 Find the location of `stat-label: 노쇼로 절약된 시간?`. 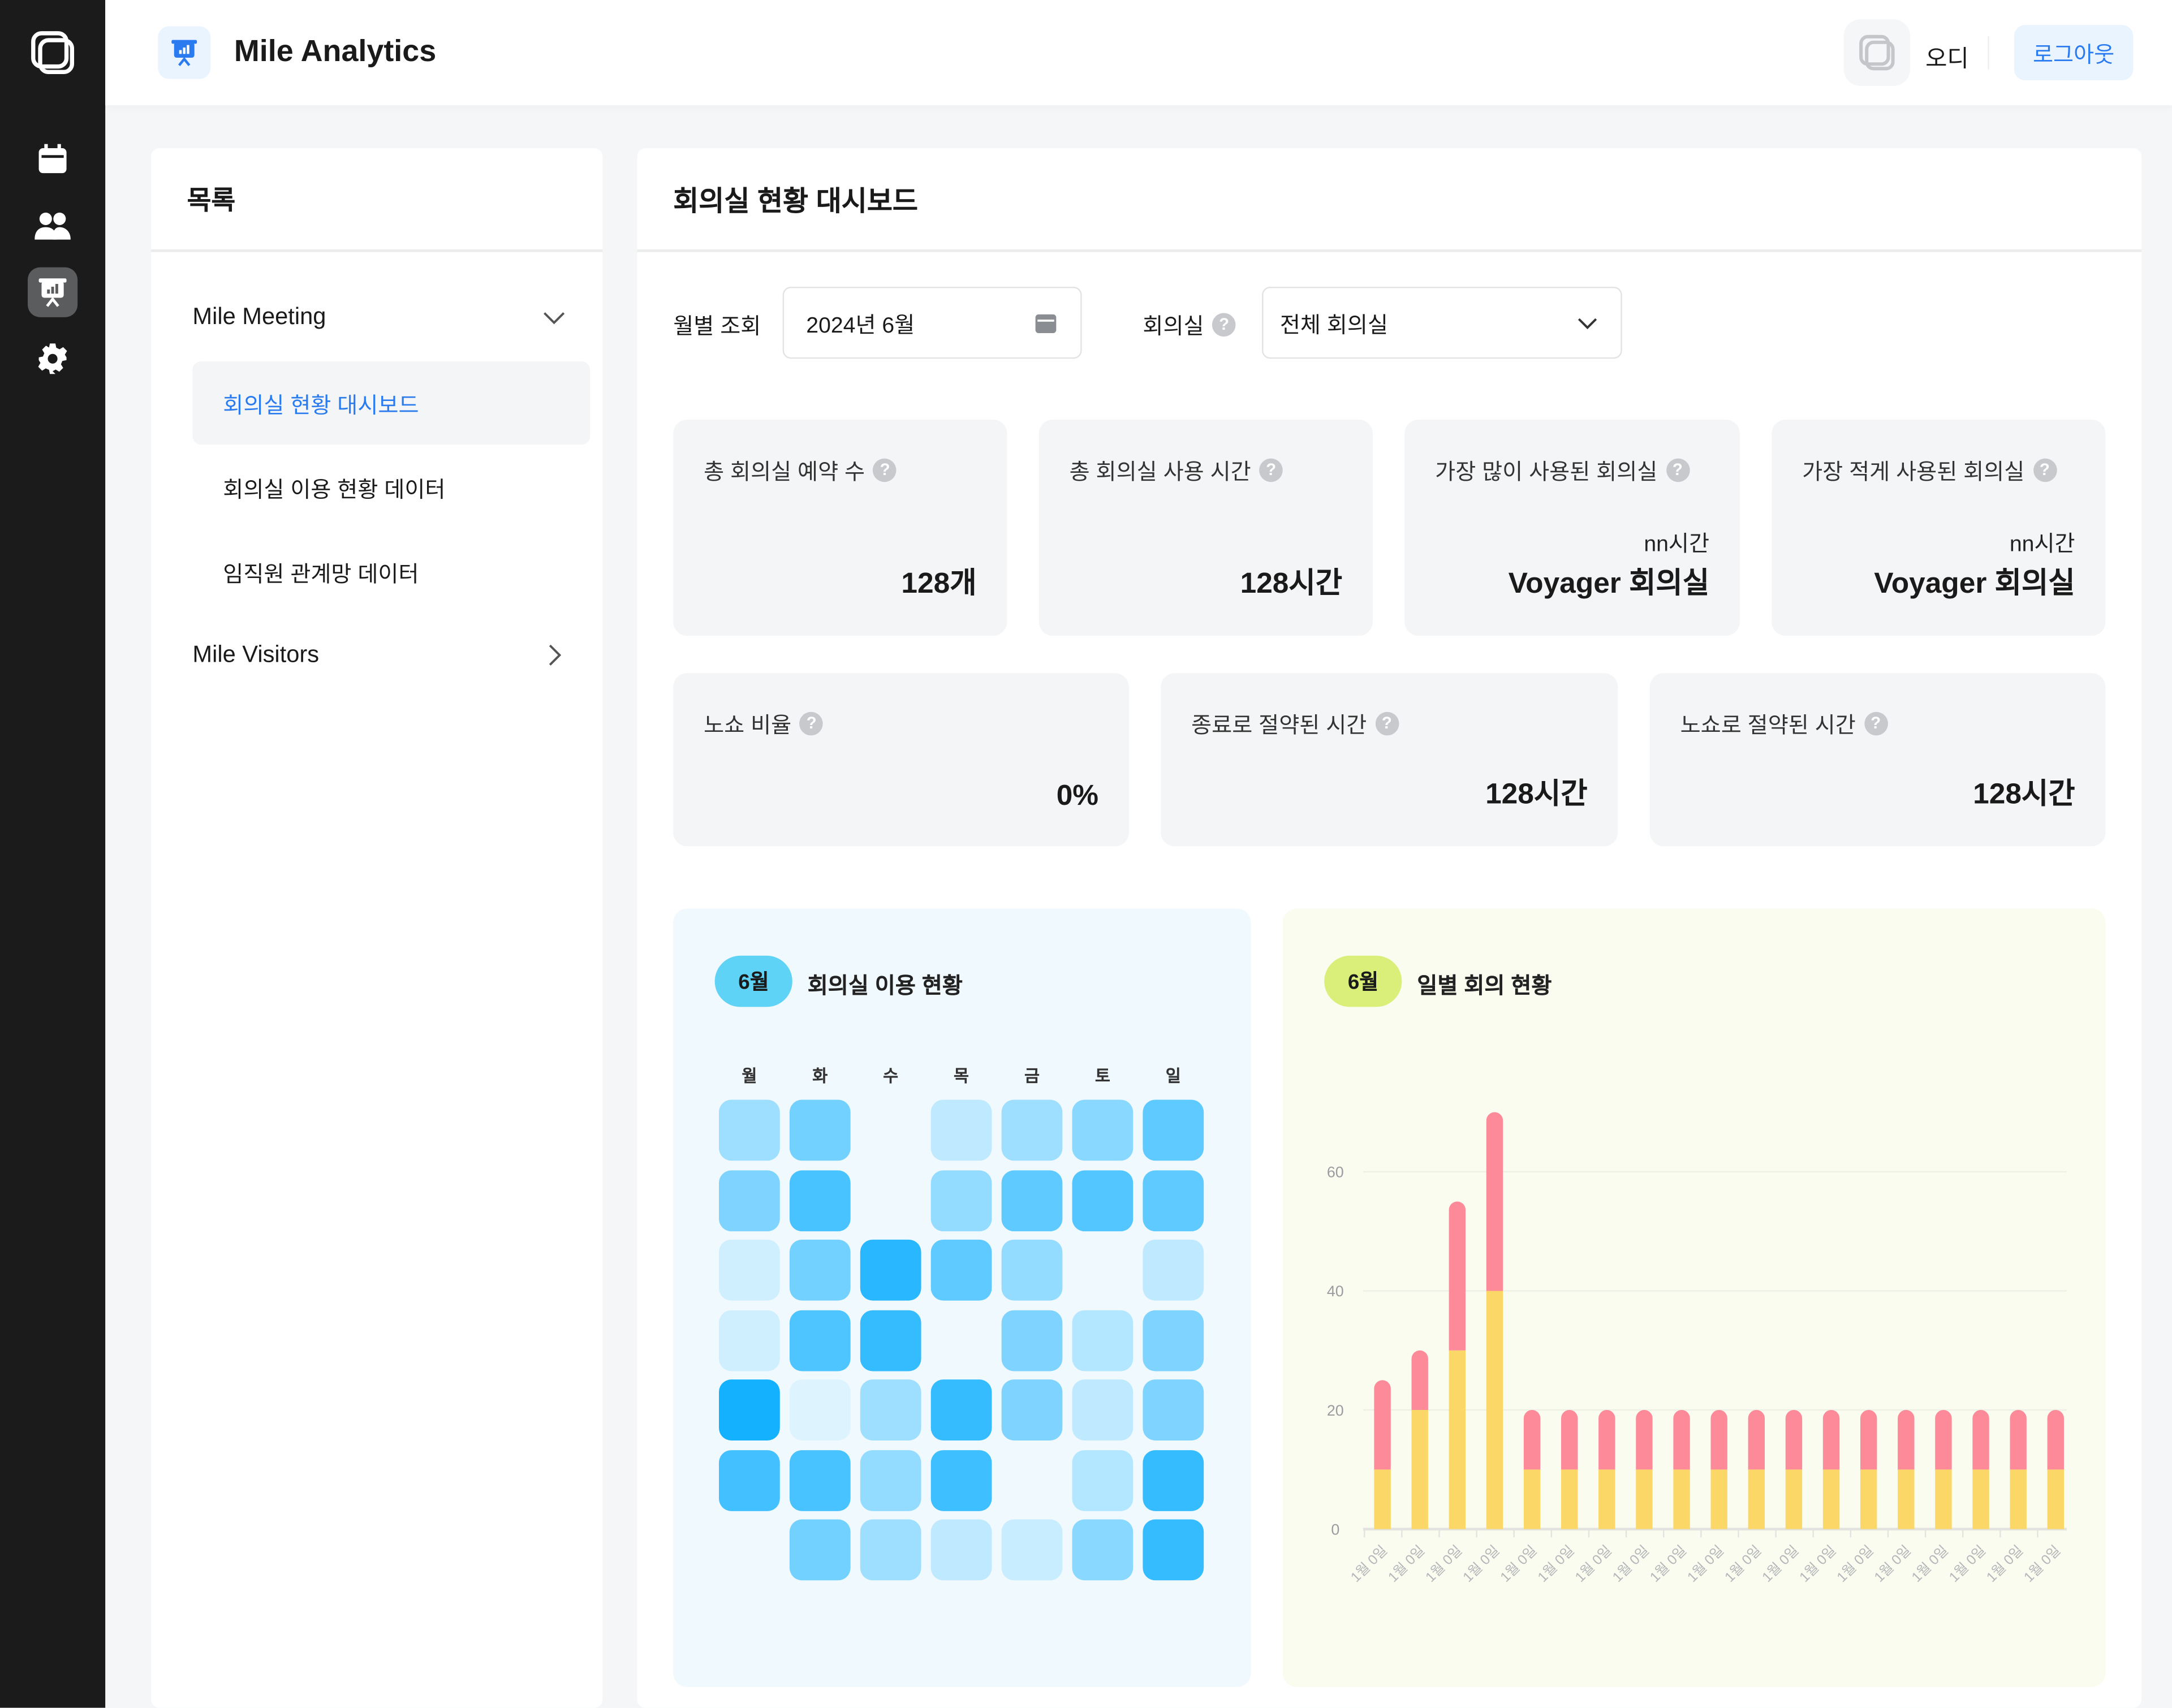

stat-label: 노쇼로 절약된 시간? is located at coordinates (1784, 723).